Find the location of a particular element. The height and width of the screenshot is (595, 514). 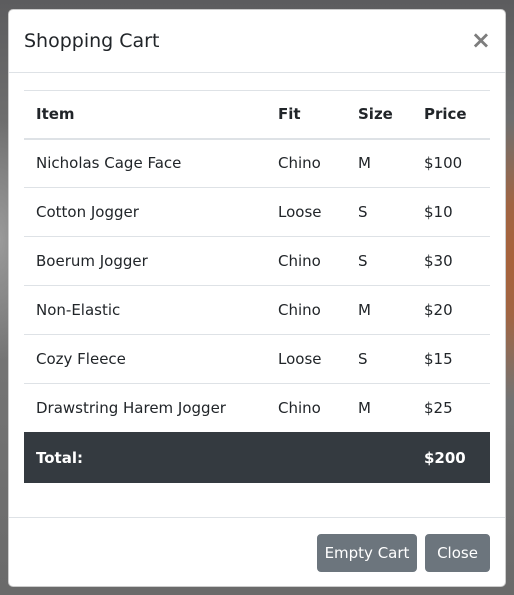

header-price: Price is located at coordinates (451, 115).